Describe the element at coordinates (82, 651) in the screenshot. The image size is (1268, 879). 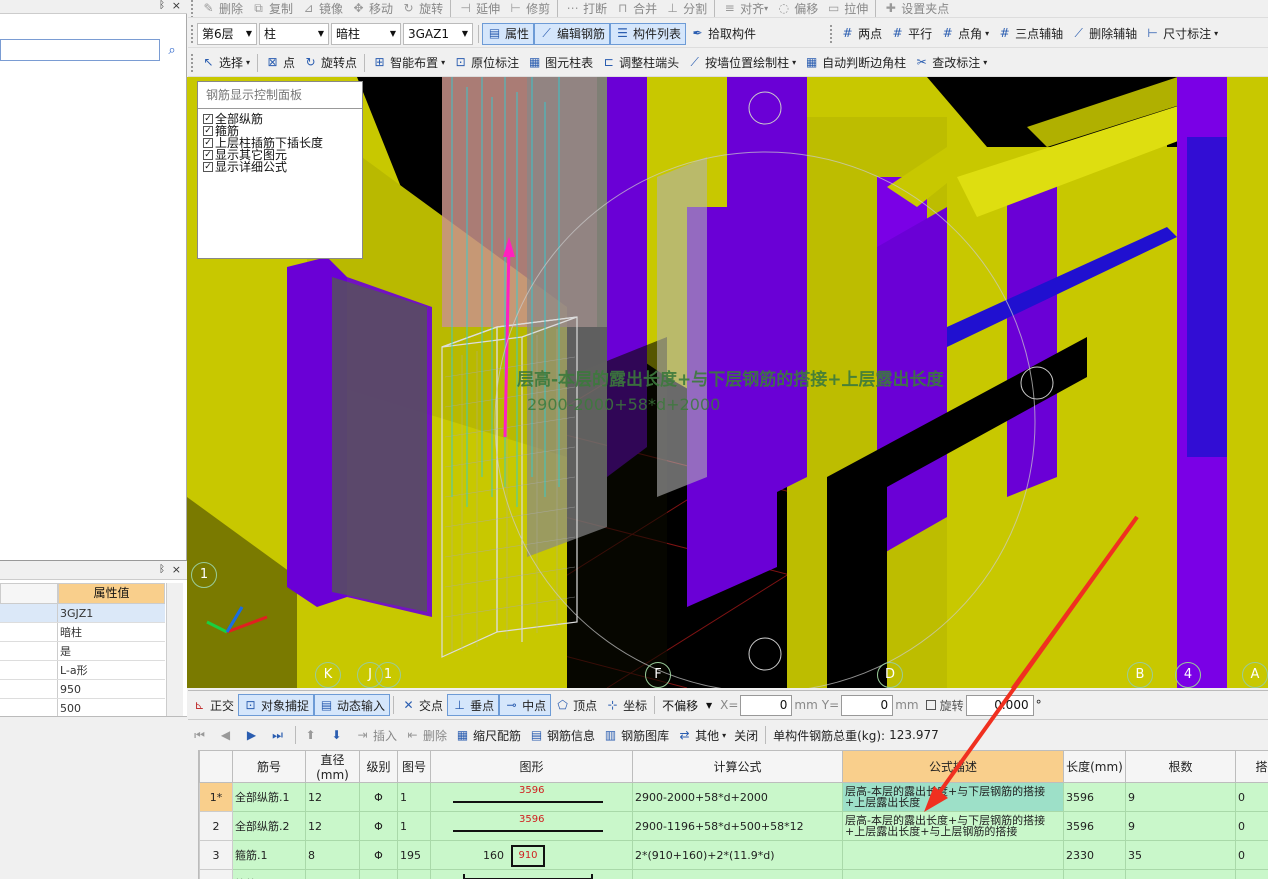
I see `property-row: 是` at that location.